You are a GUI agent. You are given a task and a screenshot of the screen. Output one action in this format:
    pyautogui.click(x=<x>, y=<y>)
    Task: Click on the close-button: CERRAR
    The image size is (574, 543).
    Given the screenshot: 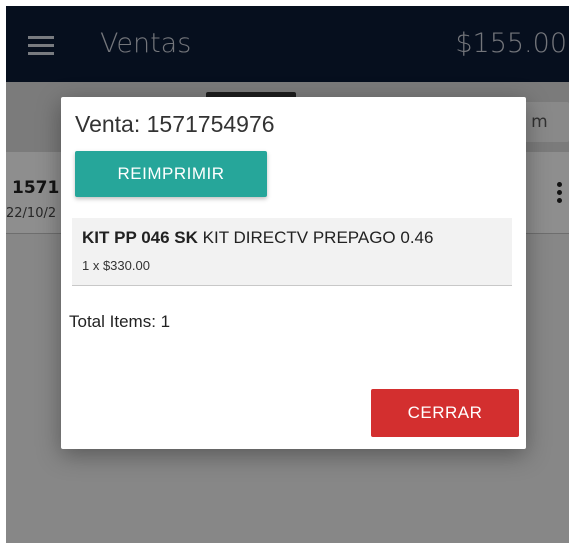 What is the action you would take?
    pyautogui.click(x=445, y=413)
    